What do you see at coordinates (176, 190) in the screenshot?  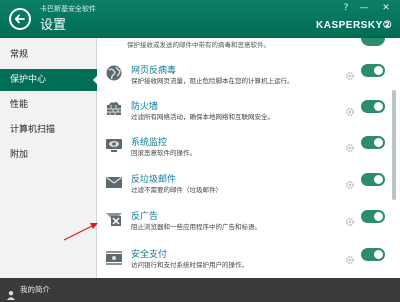 I see `row-description: 过滤不需要的邮件（垃圾邮件）` at bounding box center [176, 190].